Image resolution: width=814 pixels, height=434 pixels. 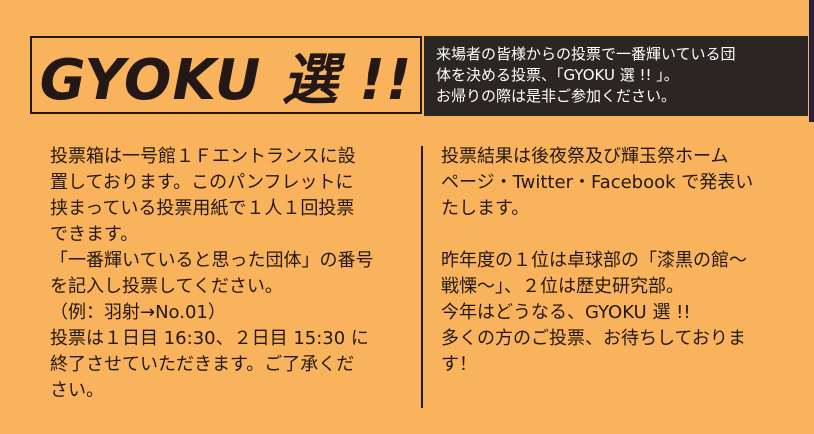 What do you see at coordinates (557, 75) in the screenshot?
I see `intro-line: 体を決める投票、「GYOKU 選 !! 」。` at bounding box center [557, 75].